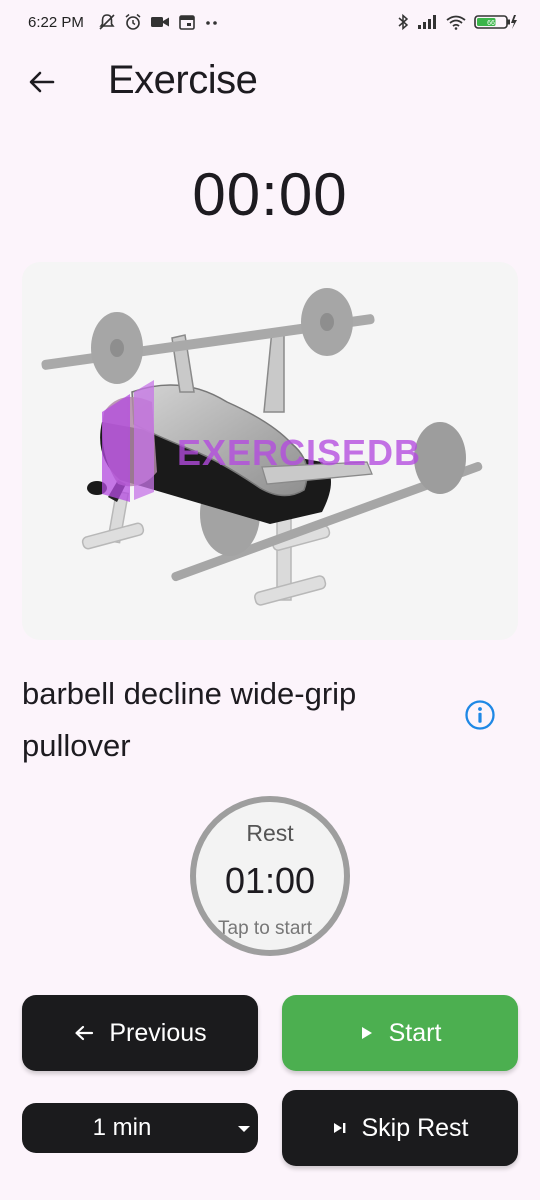 Image resolution: width=540 pixels, height=1200 pixels. What do you see at coordinates (339, 1128) in the screenshot?
I see `skip-next-icon` at bounding box center [339, 1128].